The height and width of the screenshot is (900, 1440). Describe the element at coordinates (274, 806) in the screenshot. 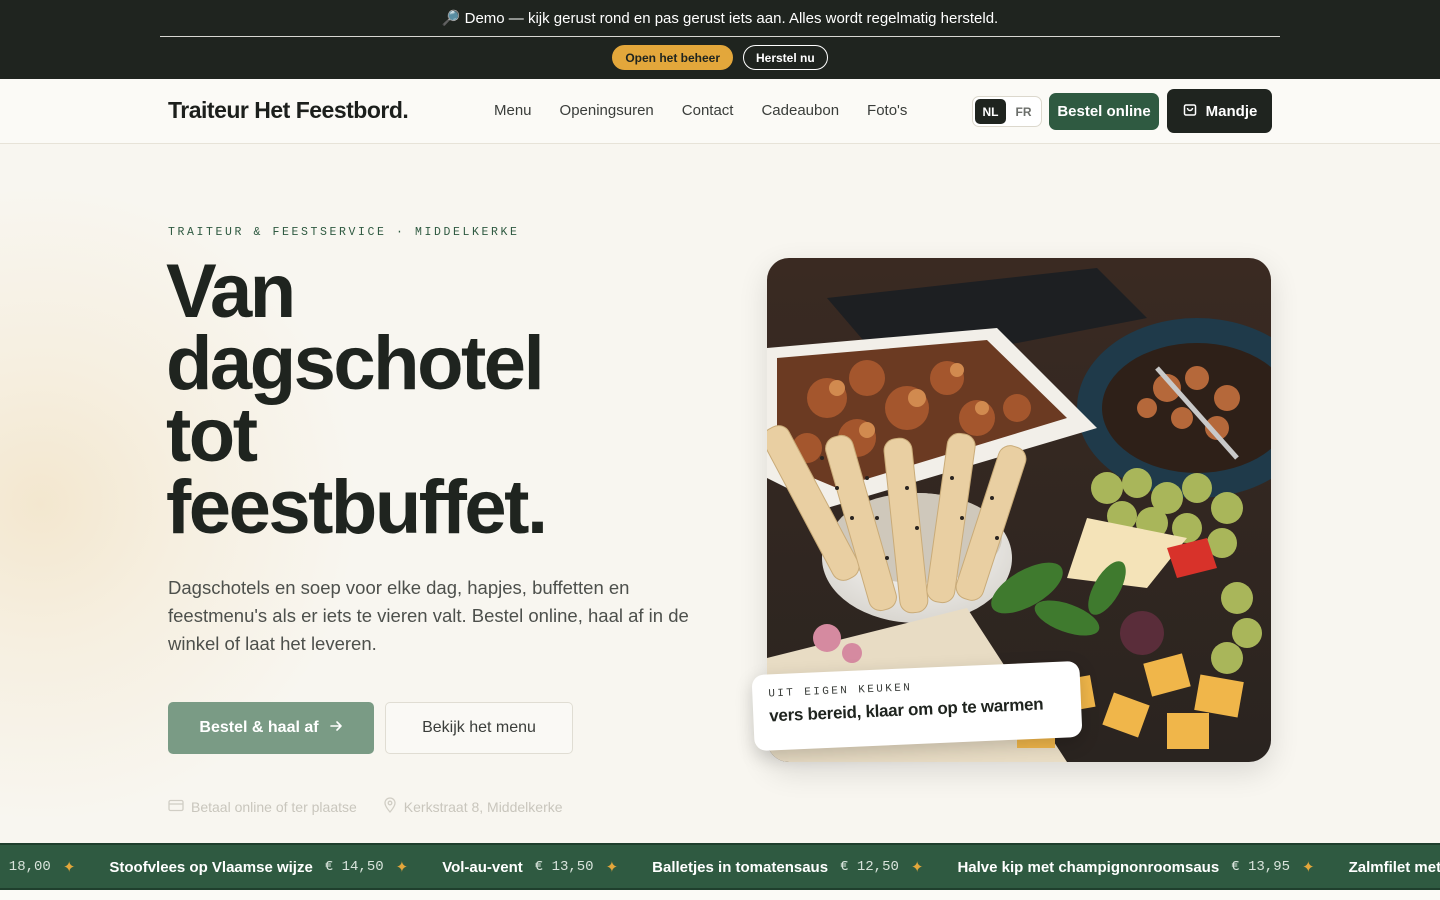

I see `payment-fact-text: Betaal online of ter plaatse` at that location.